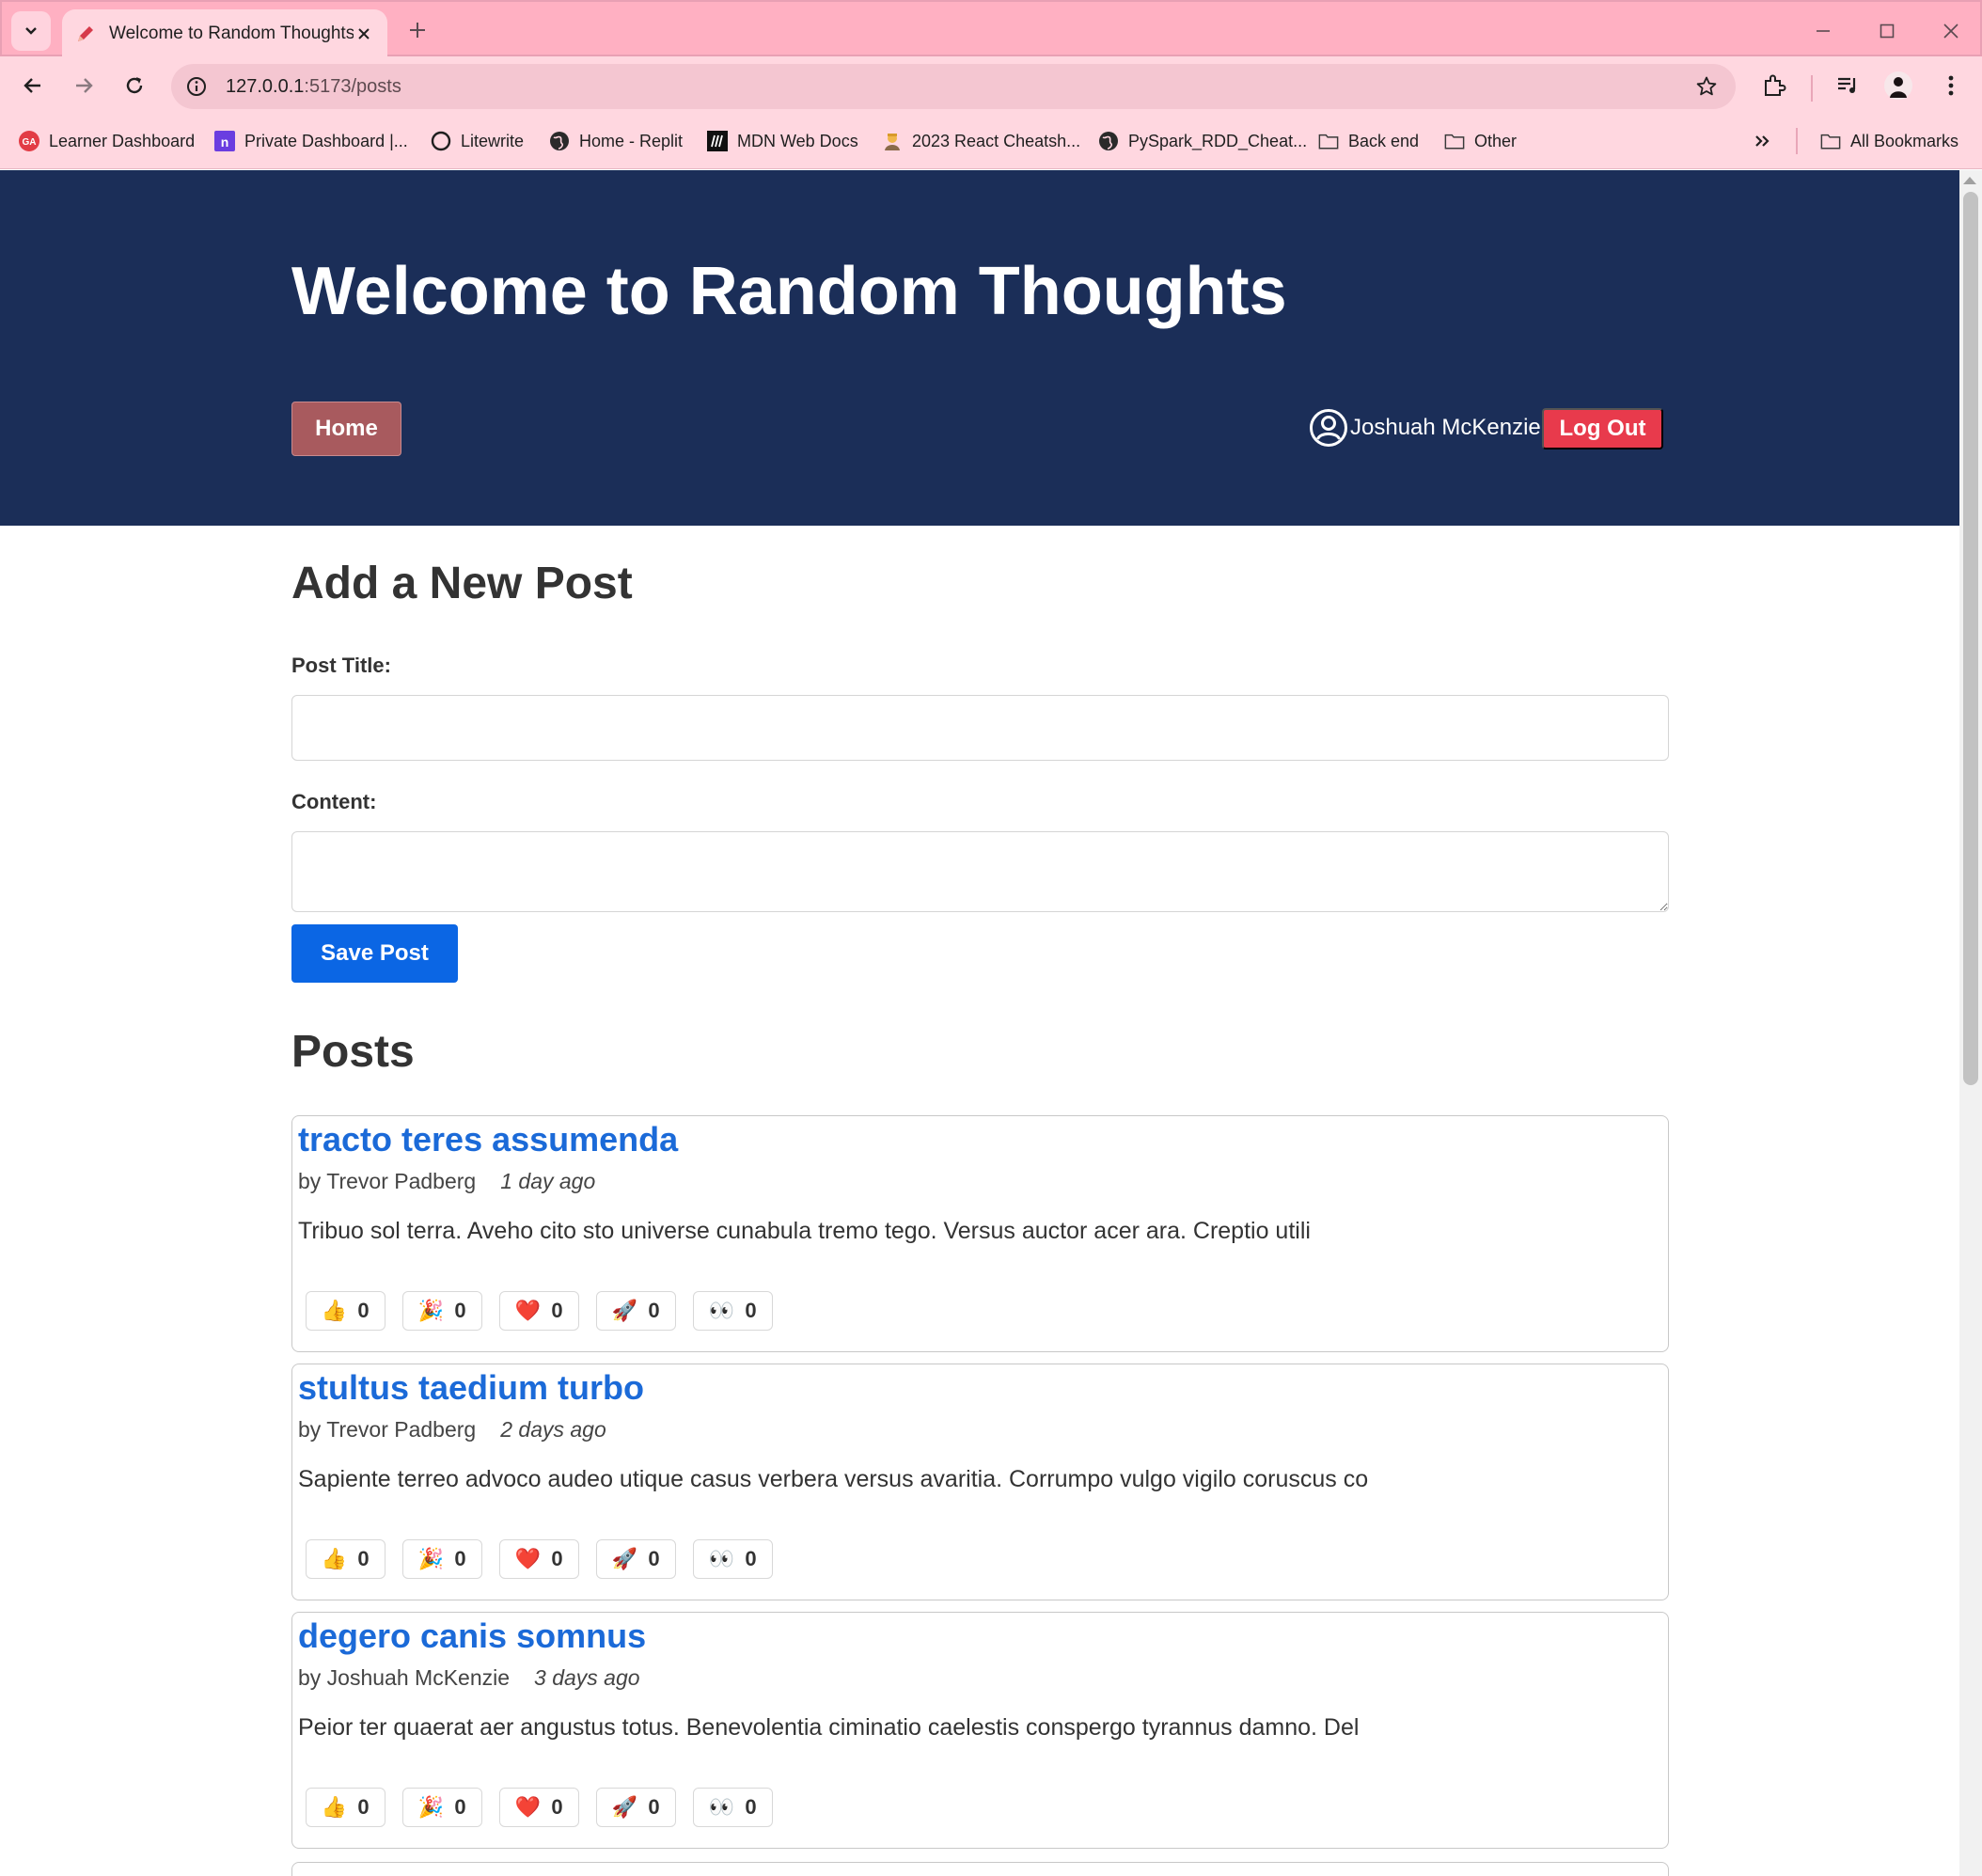 Image resolution: width=1982 pixels, height=1876 pixels. I want to click on bookmark-learner-dashboard: GA Learner Dashboard, so click(107, 141).